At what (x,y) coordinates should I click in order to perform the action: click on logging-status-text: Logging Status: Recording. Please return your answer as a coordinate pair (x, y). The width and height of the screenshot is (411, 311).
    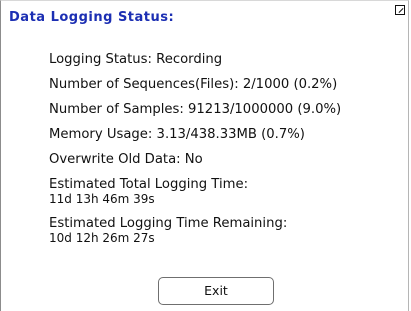
    Looking at the image, I should click on (136, 59).